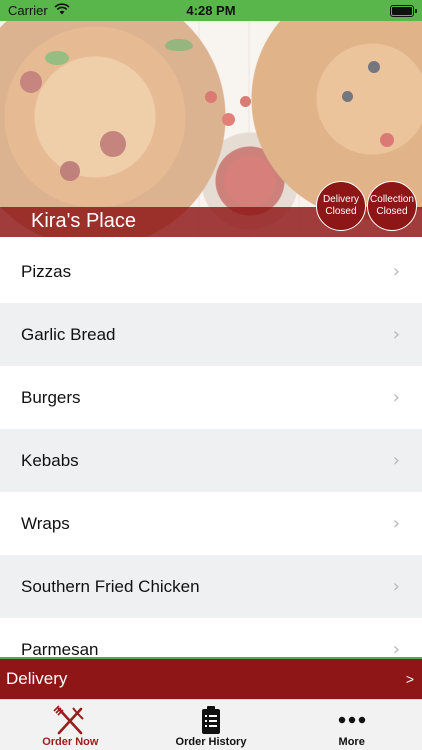 The height and width of the screenshot is (750, 422). What do you see at coordinates (211, 586) in the screenshot?
I see `menu-item-southern-fried-chicken: Southern Fried Chicken ›` at bounding box center [211, 586].